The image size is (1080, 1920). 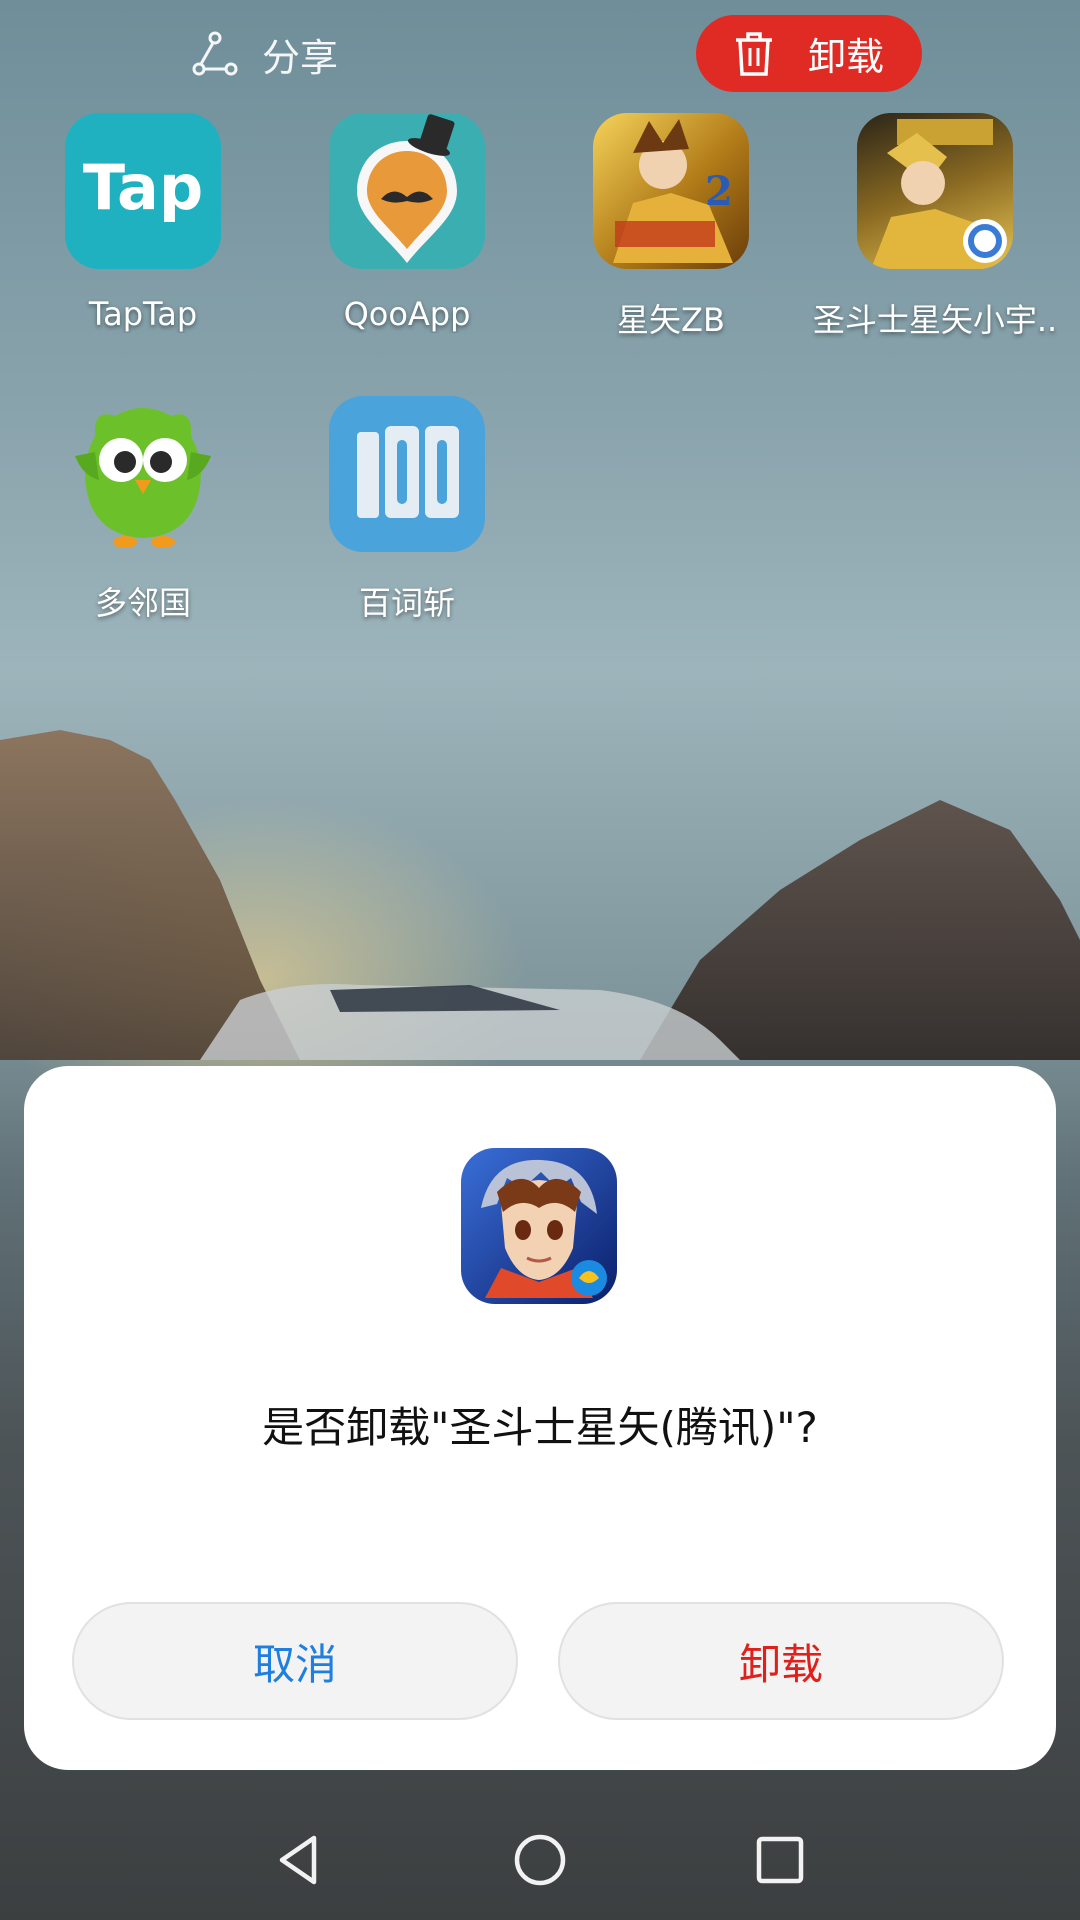 I want to click on app-duolingo: 多邻国, so click(x=143, y=510).